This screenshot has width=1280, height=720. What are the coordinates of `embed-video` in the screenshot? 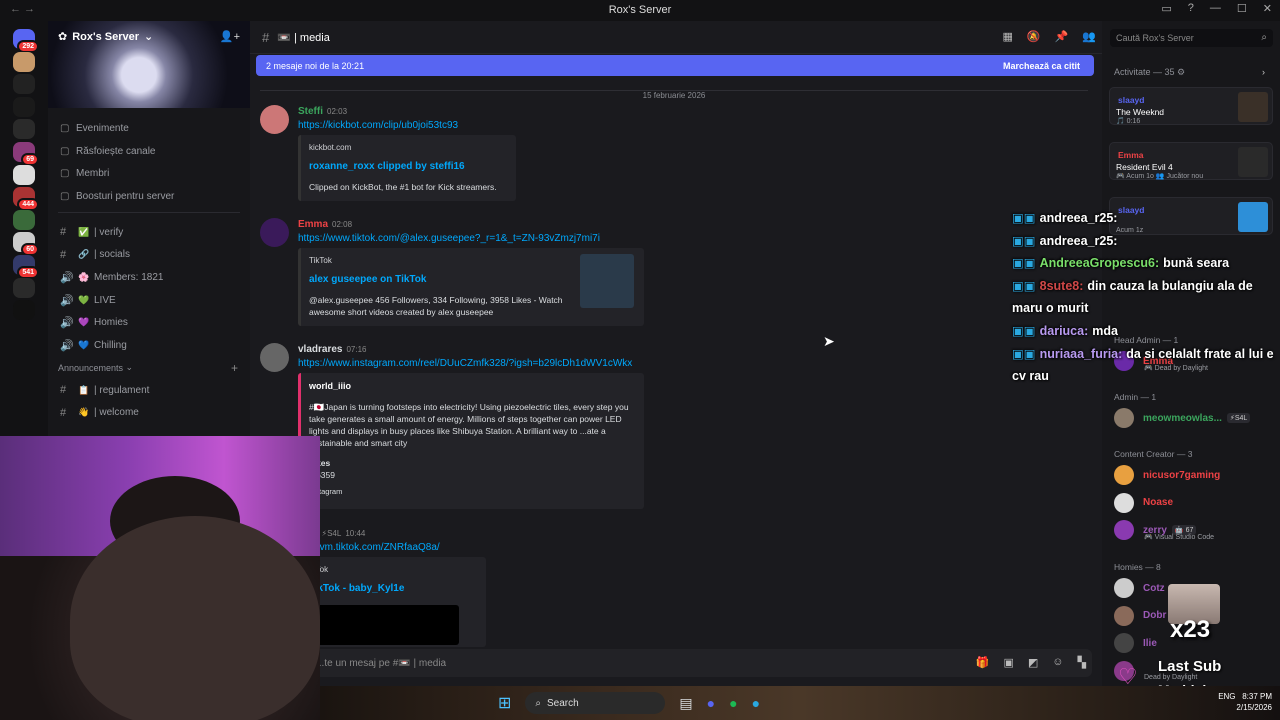 It's located at (384, 625).